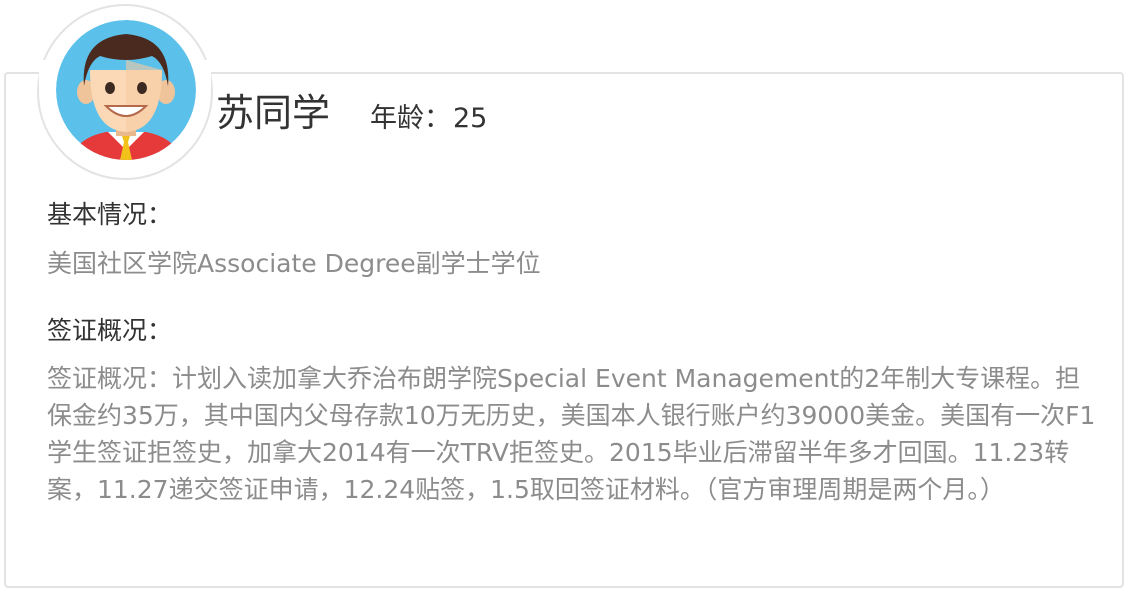 Image resolution: width=1128 pixels, height=592 pixels. What do you see at coordinates (294, 263) in the screenshot?
I see `basic-info-text: 美国社区学院Associate Degree副学士学位` at bounding box center [294, 263].